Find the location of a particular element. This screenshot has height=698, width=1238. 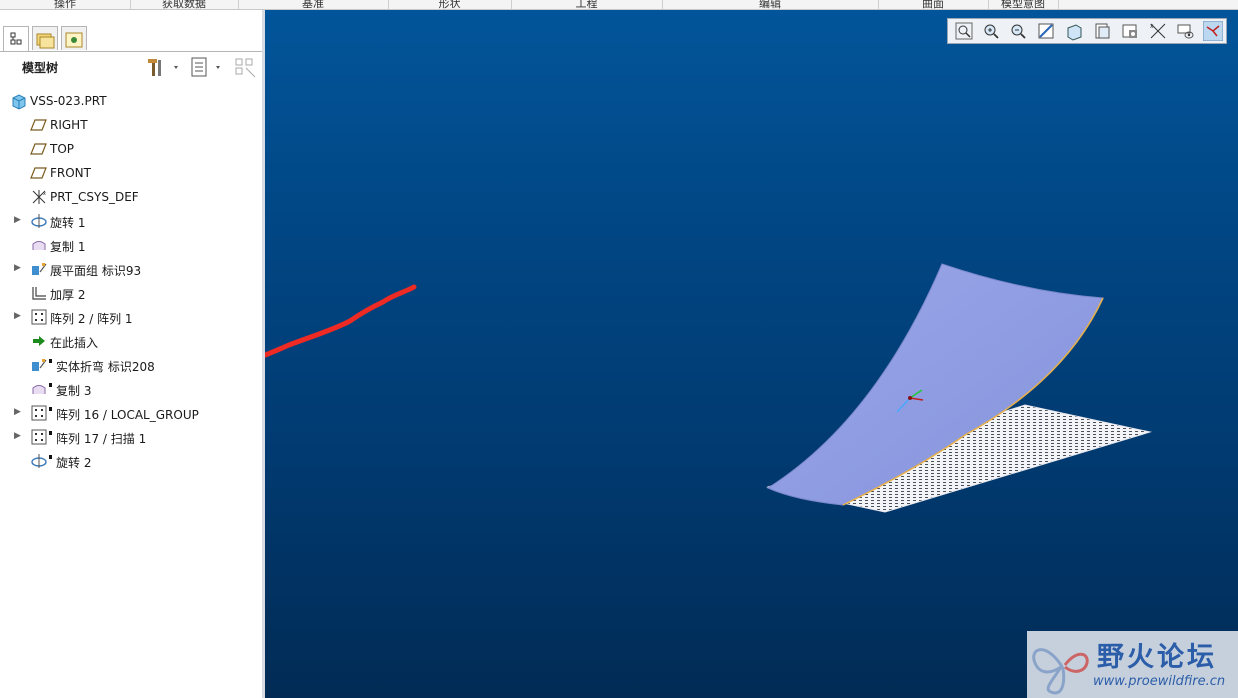

favorites-icon is located at coordinates (74, 40).